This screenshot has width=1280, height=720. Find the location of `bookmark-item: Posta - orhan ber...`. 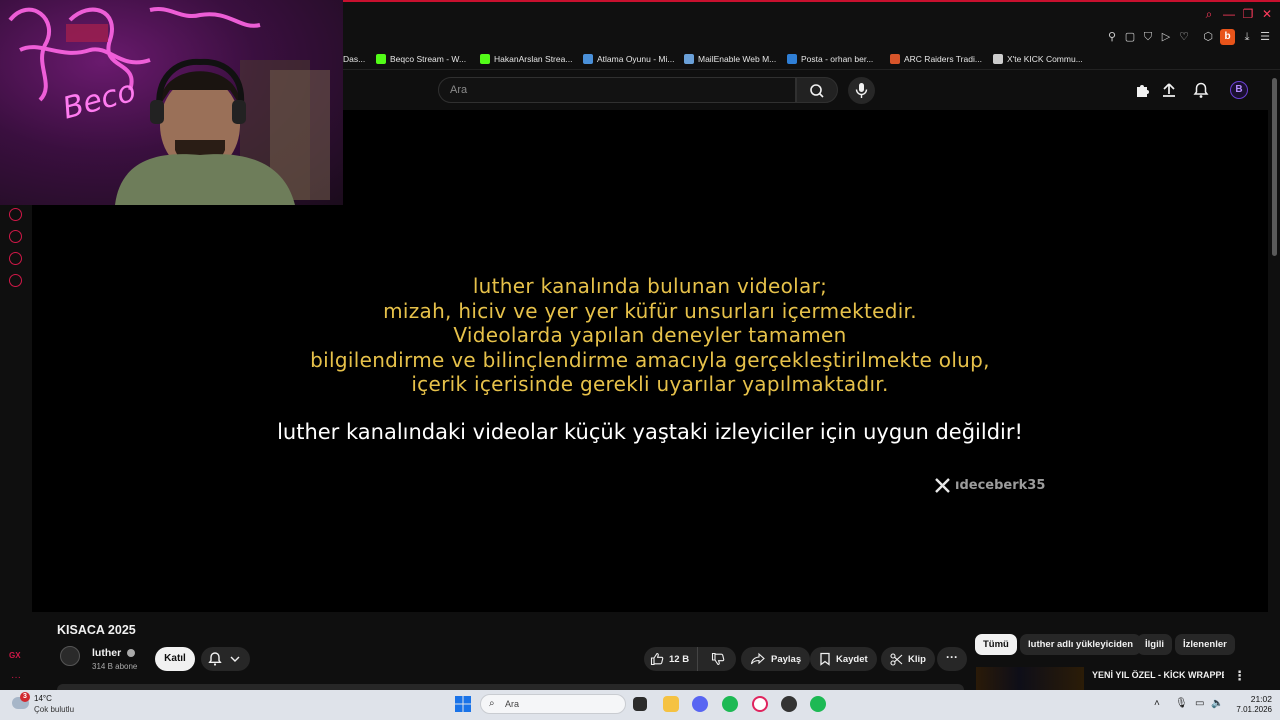

bookmark-item: Posta - orhan ber... is located at coordinates (830, 59).